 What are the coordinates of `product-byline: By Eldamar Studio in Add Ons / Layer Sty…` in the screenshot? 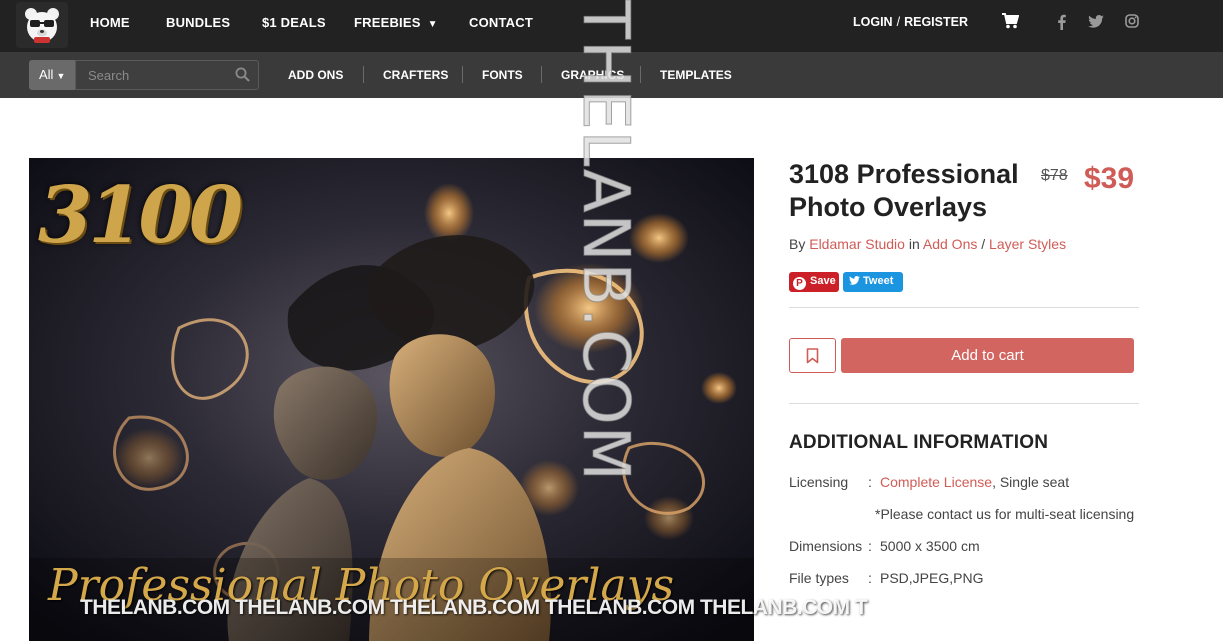 It's located at (927, 244).